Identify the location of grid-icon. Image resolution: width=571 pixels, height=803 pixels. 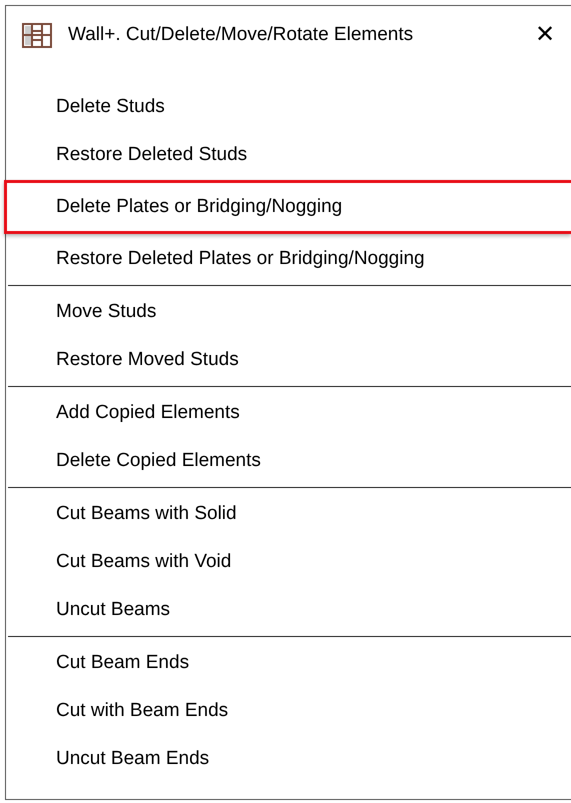
(37, 35).